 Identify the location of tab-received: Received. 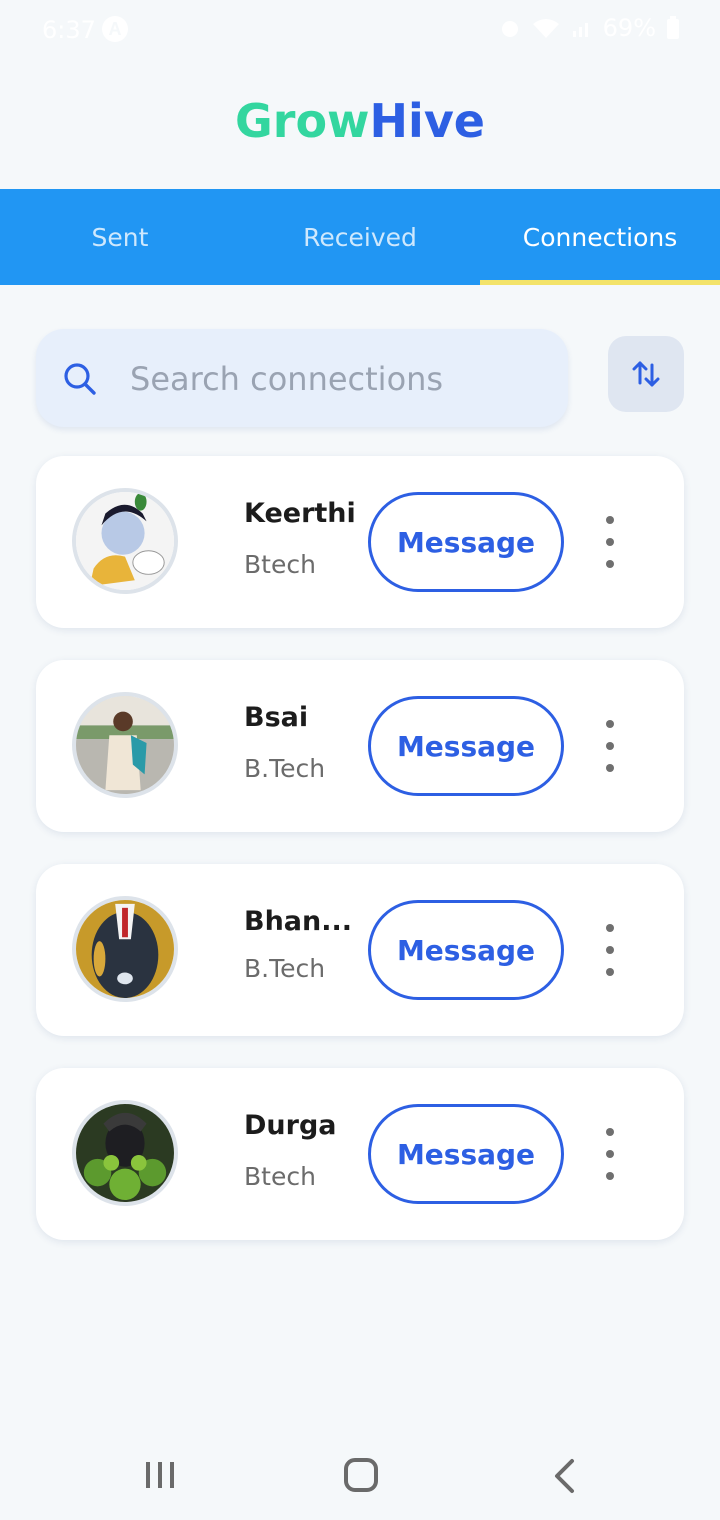
(360, 237).